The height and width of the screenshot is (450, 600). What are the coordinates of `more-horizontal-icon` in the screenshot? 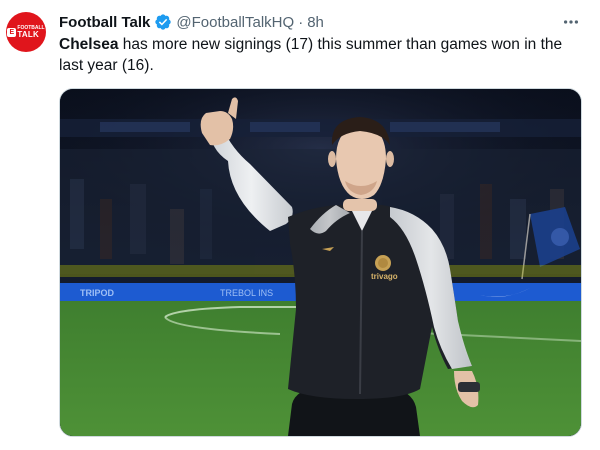 It's located at (571, 22).